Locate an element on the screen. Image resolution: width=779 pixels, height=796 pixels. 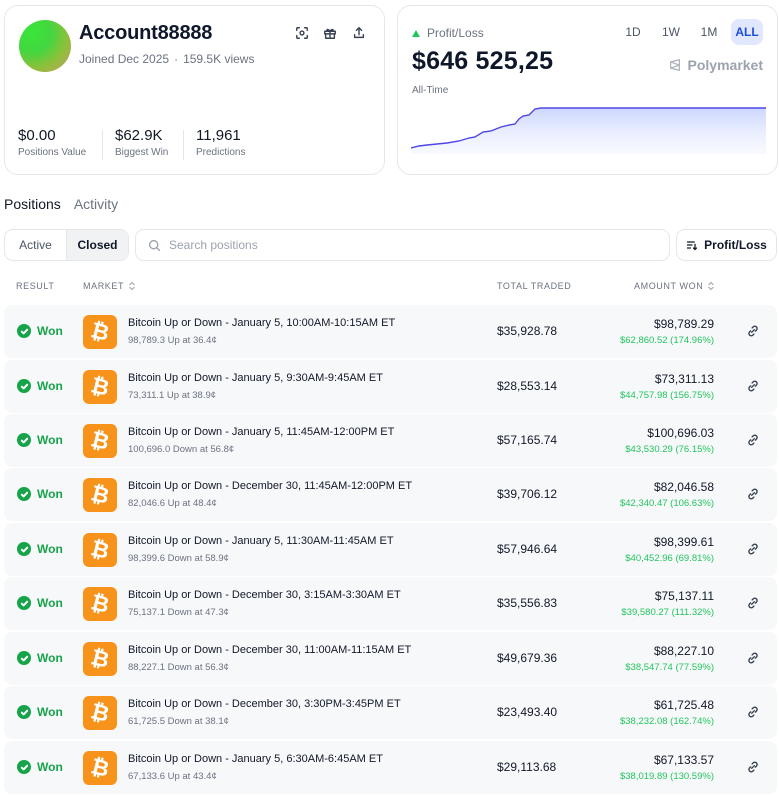
avatar is located at coordinates (45, 46).